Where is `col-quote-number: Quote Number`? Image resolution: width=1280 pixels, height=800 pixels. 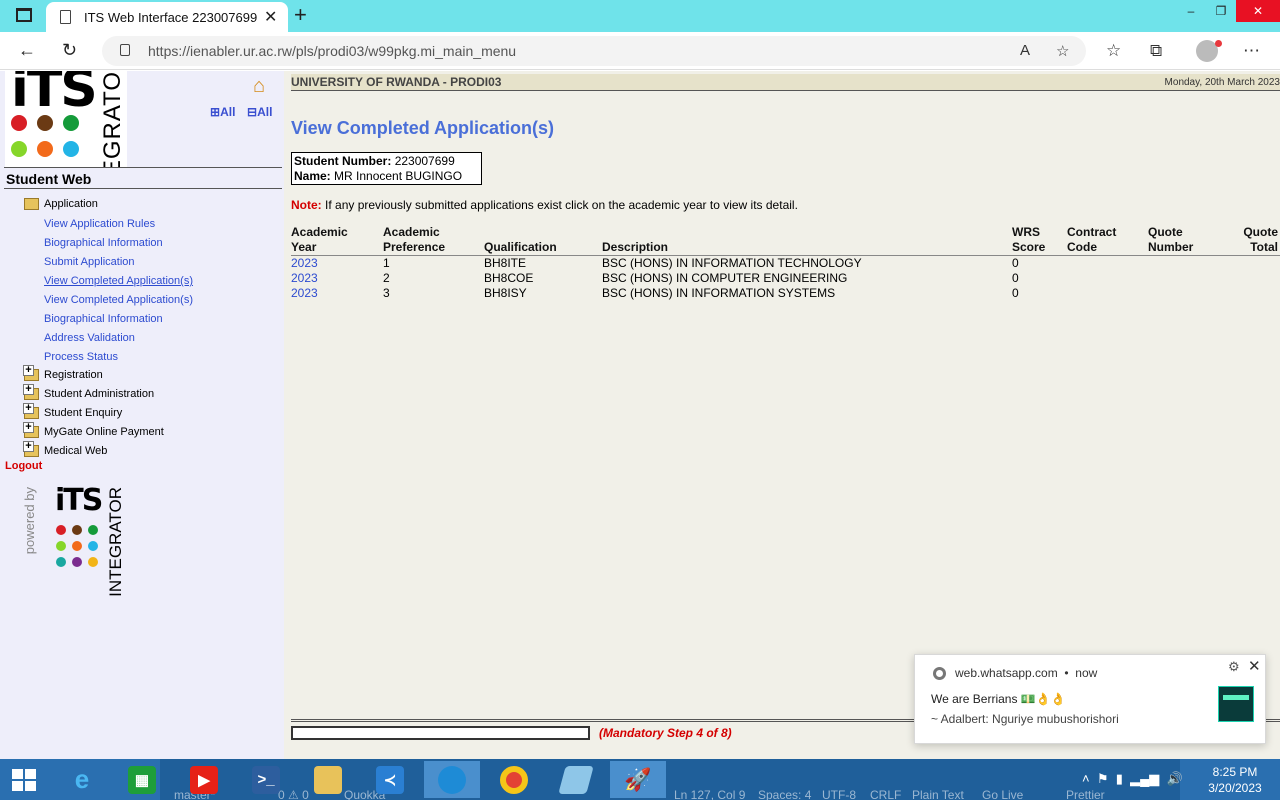 col-quote-number: Quote Number is located at coordinates (1171, 239).